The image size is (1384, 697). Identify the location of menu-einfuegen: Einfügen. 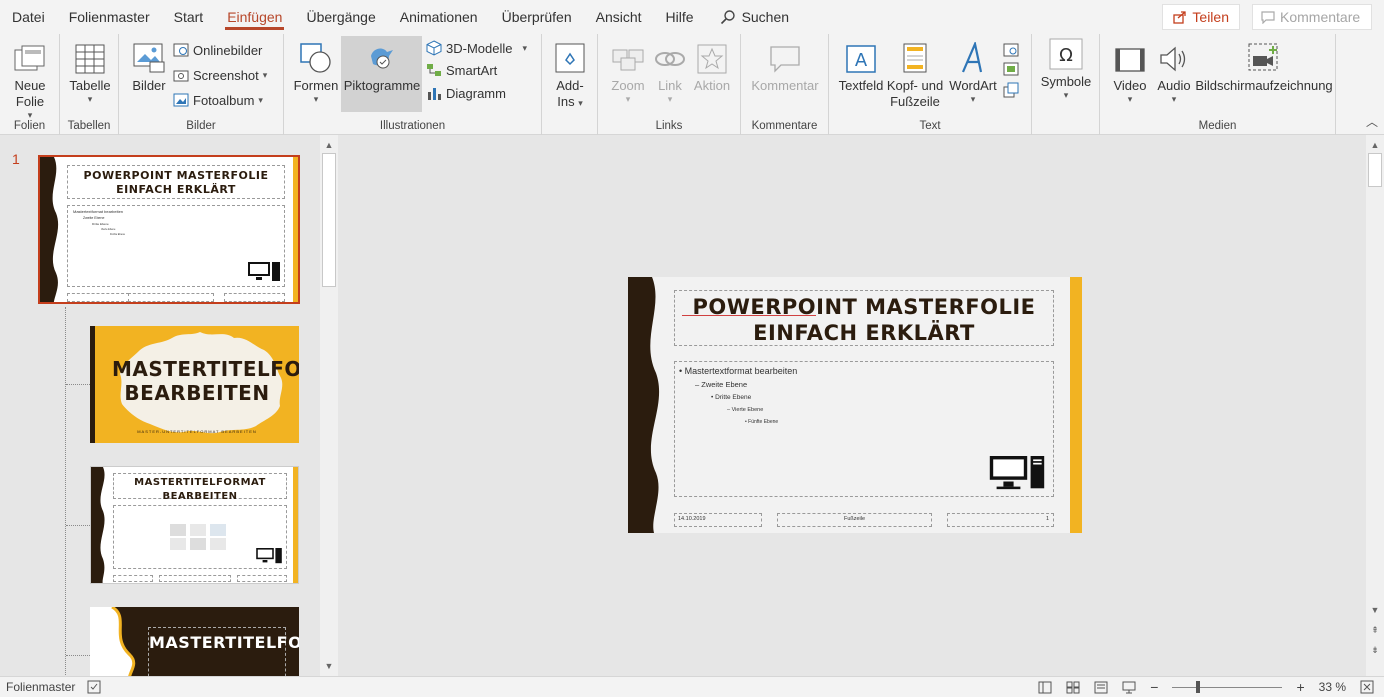
(254, 17).